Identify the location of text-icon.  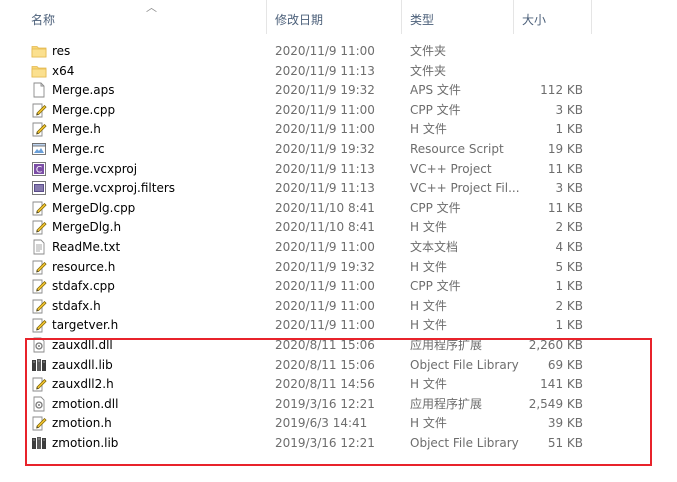
(39, 247).